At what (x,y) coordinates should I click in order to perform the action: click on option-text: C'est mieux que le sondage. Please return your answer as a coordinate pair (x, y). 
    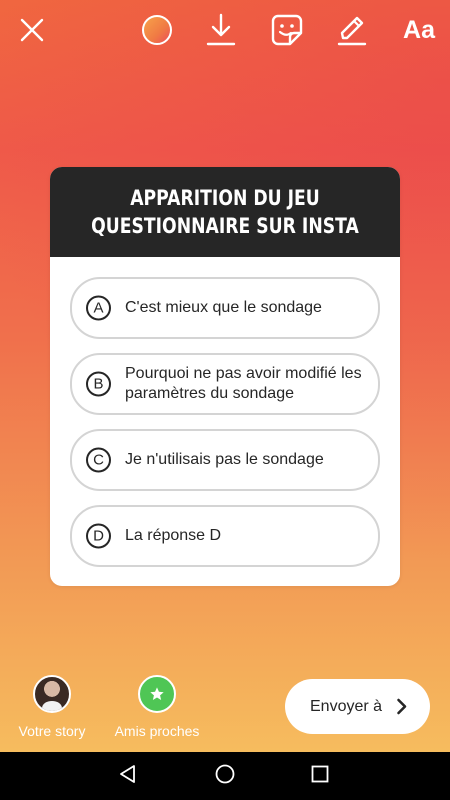
    Looking at the image, I should click on (223, 307).